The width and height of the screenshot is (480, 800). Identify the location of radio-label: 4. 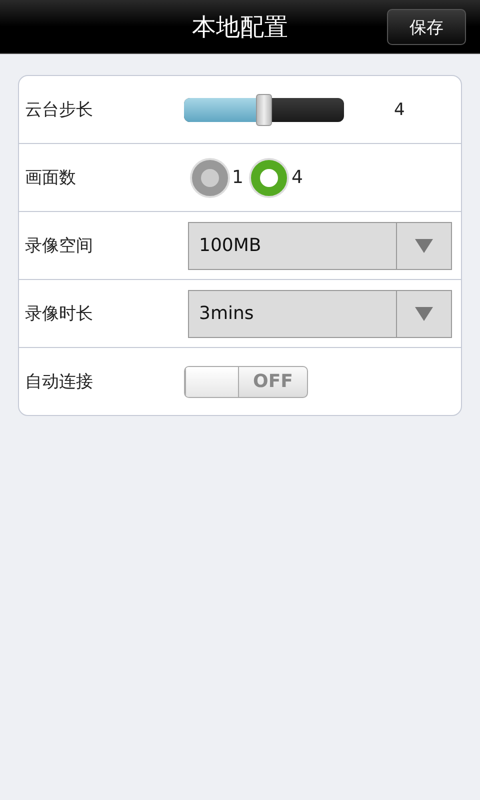
(297, 177).